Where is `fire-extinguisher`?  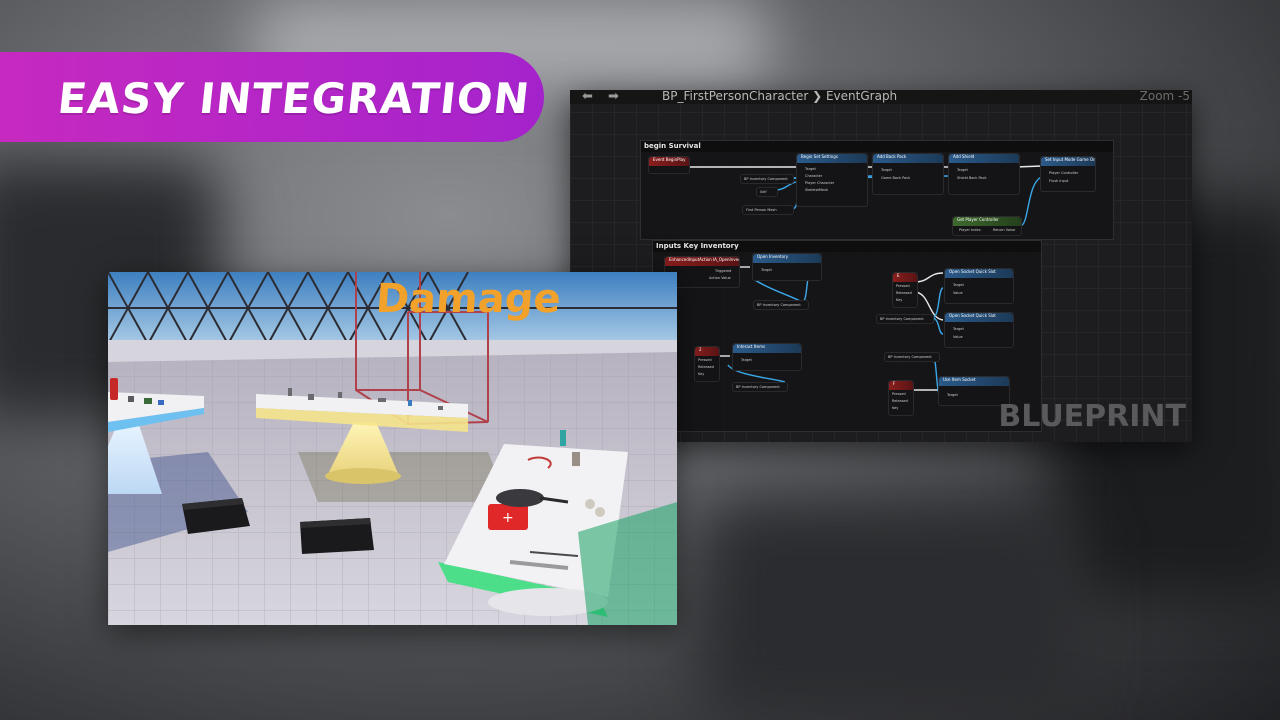
fire-extinguisher is located at coordinates (114, 389).